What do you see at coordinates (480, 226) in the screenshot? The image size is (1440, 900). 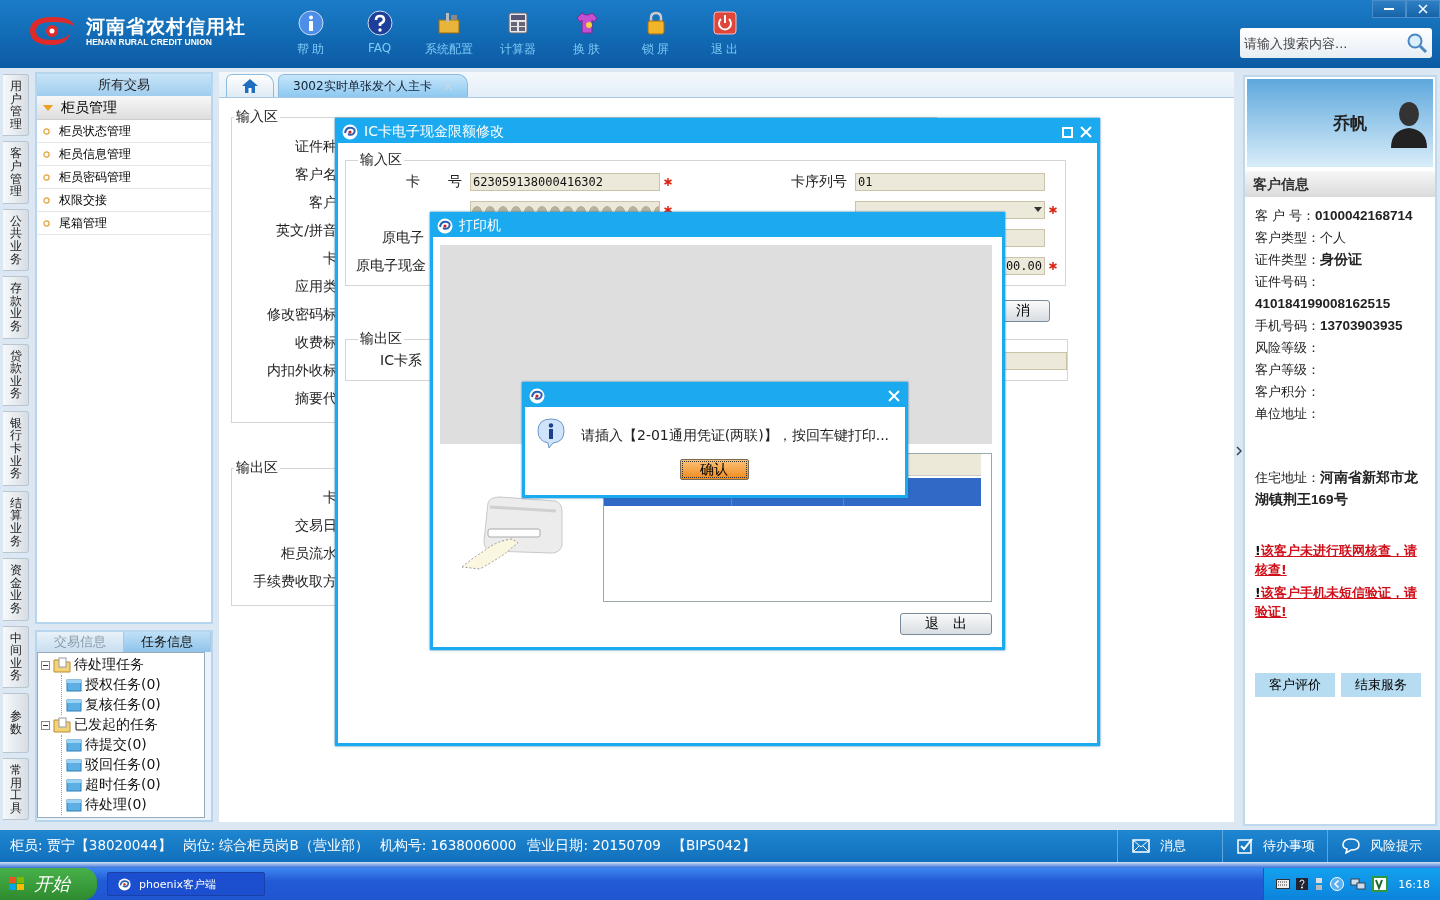 I see `dialog-title: 打印机` at bounding box center [480, 226].